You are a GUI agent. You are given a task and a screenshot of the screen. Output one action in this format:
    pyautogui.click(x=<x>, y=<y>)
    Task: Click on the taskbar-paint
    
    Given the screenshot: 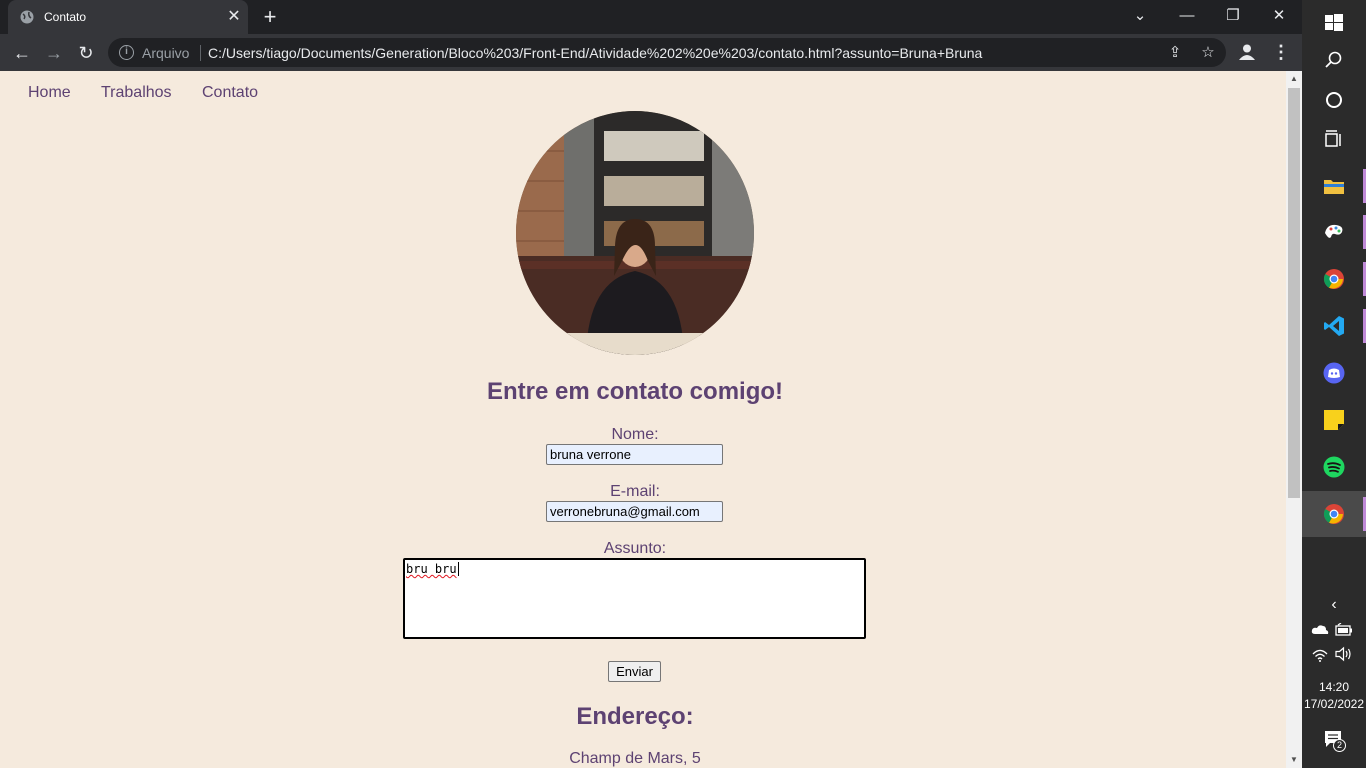 What is the action you would take?
    pyautogui.click(x=1334, y=232)
    